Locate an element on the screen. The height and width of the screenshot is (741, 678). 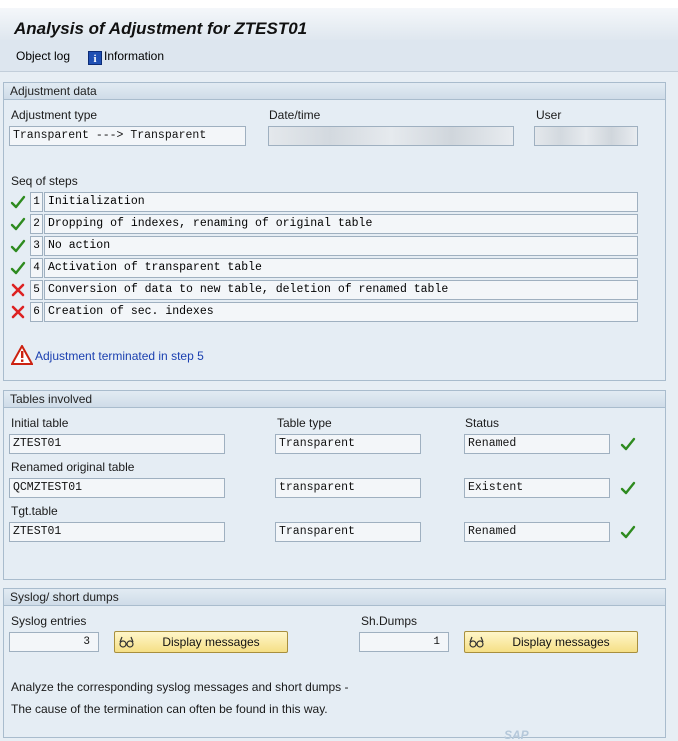
information-icon: i is located at coordinates (95, 58).